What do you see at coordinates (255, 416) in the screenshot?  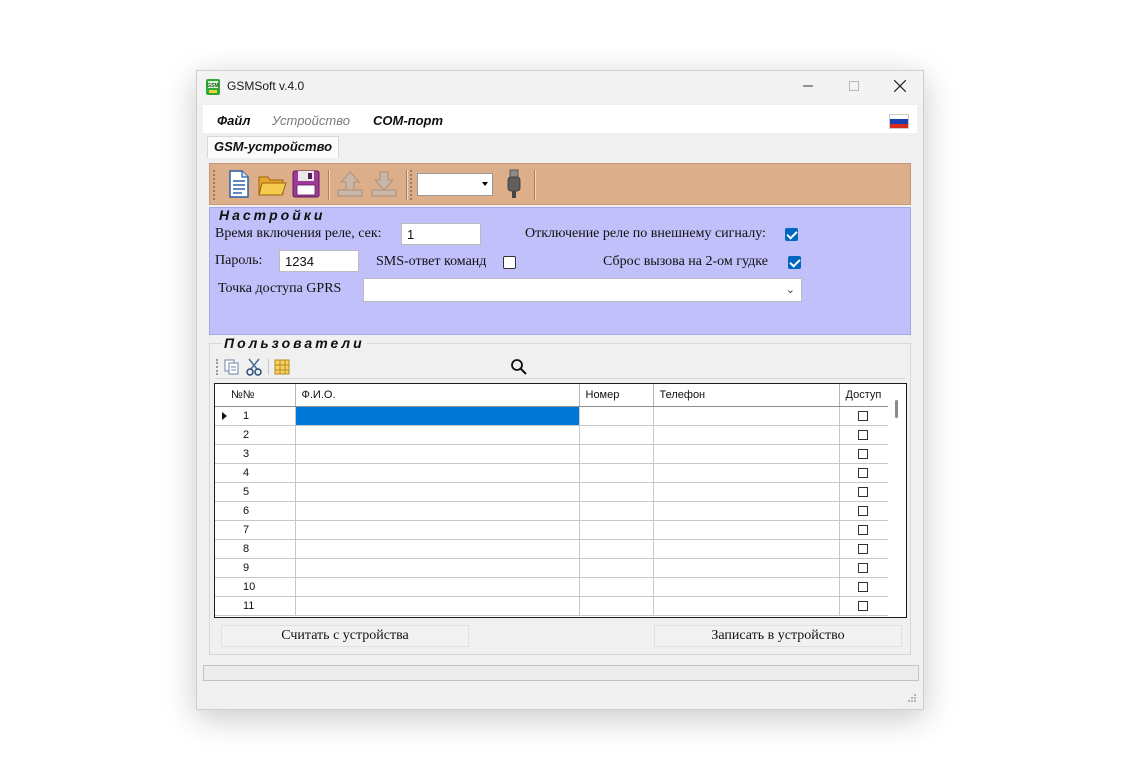 I see `row-number-cell: 1` at bounding box center [255, 416].